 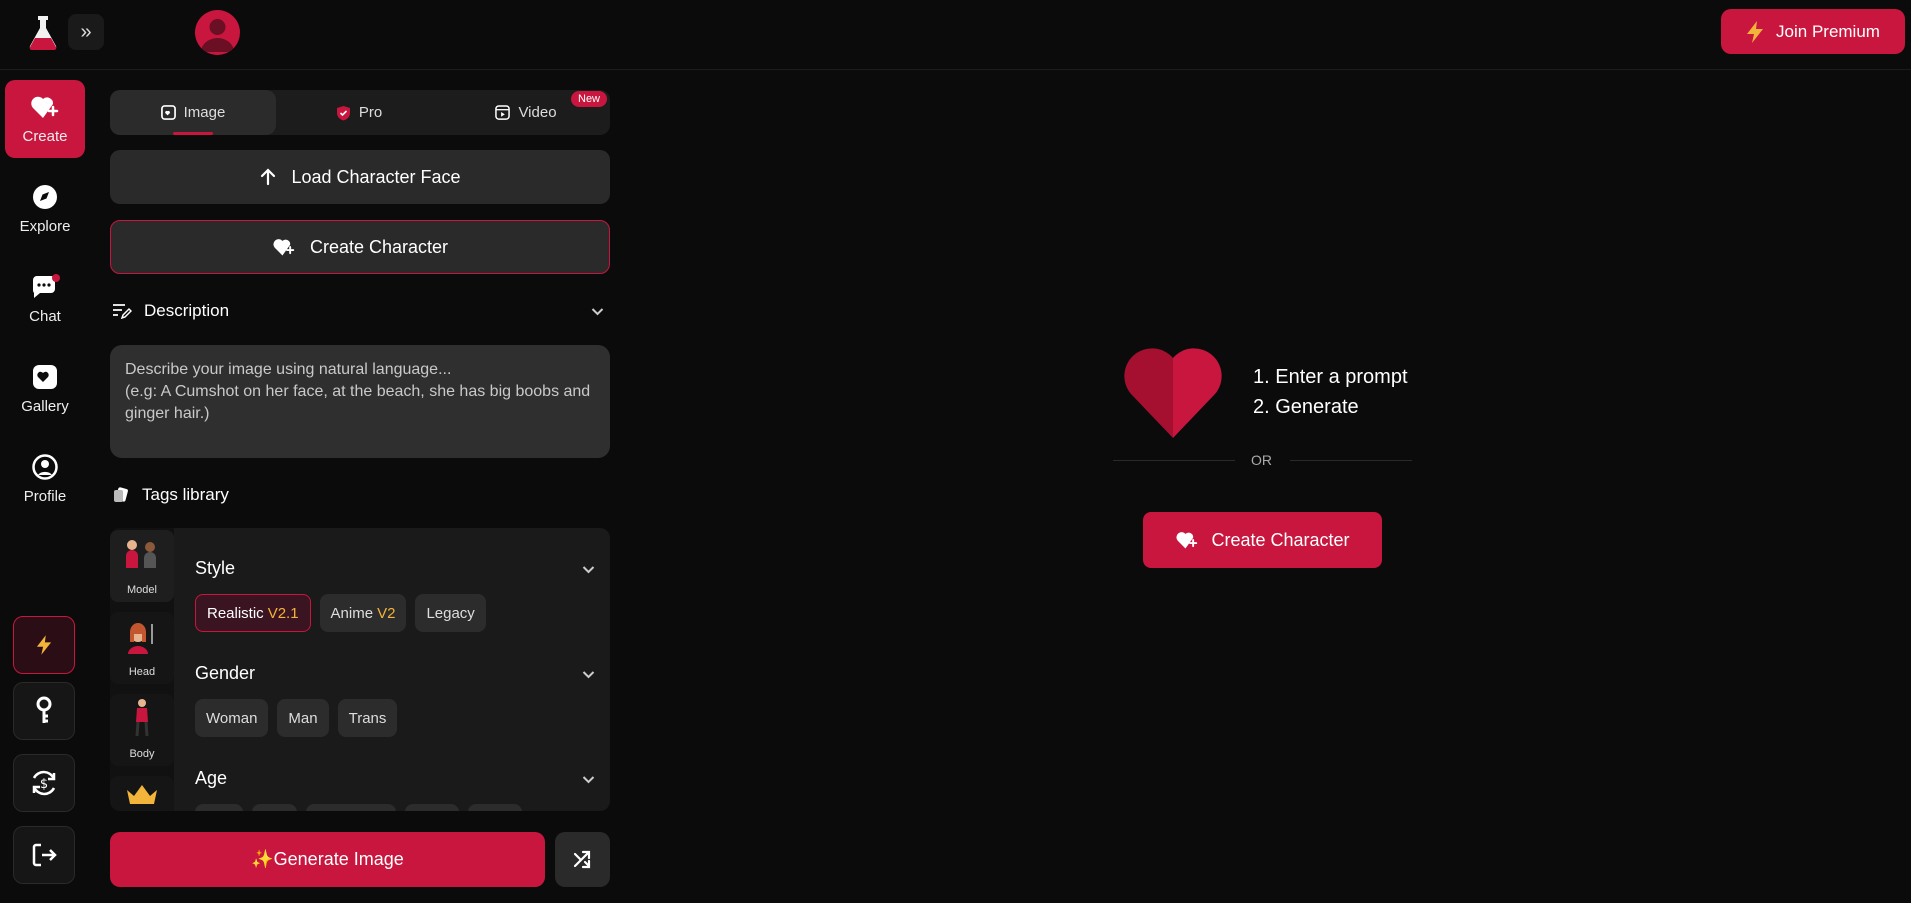 I want to click on flask-logo-icon, so click(x=43, y=33).